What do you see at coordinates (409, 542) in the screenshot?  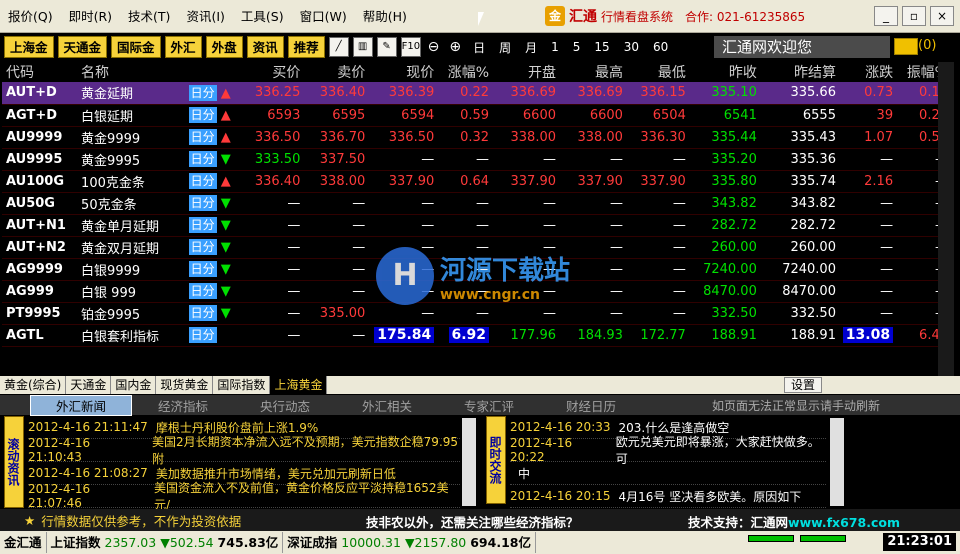 I see `sz-index: 深证成指 10000.31 ▼2157.80 694.18亿` at bounding box center [409, 542].